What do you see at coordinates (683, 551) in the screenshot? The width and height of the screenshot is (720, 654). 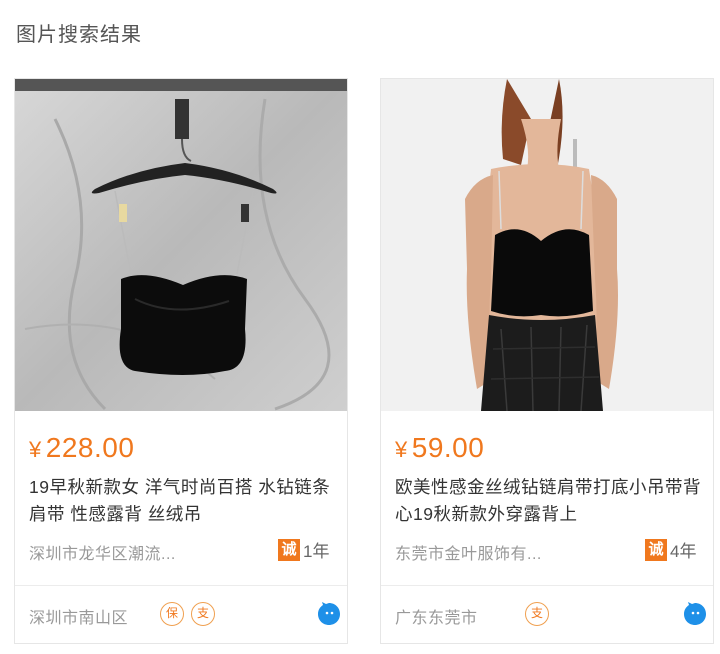 I see `membership-years: 4年` at bounding box center [683, 551].